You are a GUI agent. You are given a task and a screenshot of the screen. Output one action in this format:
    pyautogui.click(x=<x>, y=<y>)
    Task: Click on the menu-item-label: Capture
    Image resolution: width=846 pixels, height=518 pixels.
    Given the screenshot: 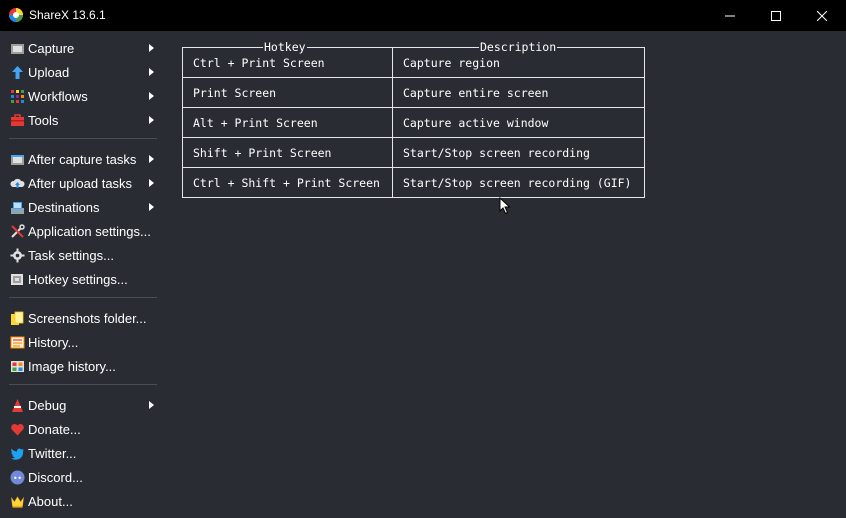 What is the action you would take?
    pyautogui.click(x=51, y=48)
    